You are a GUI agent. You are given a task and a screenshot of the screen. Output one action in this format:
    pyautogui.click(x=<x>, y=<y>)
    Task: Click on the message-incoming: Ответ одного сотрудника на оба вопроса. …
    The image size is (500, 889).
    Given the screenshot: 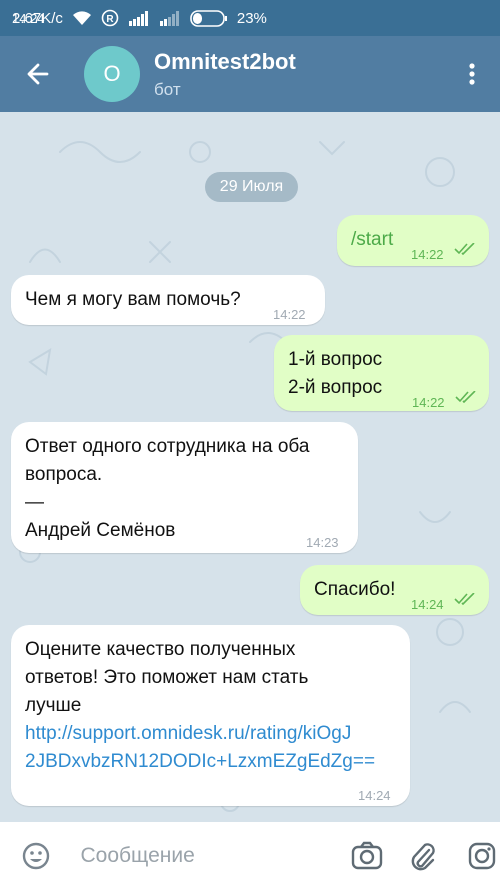 What is the action you would take?
    pyautogui.click(x=184, y=487)
    